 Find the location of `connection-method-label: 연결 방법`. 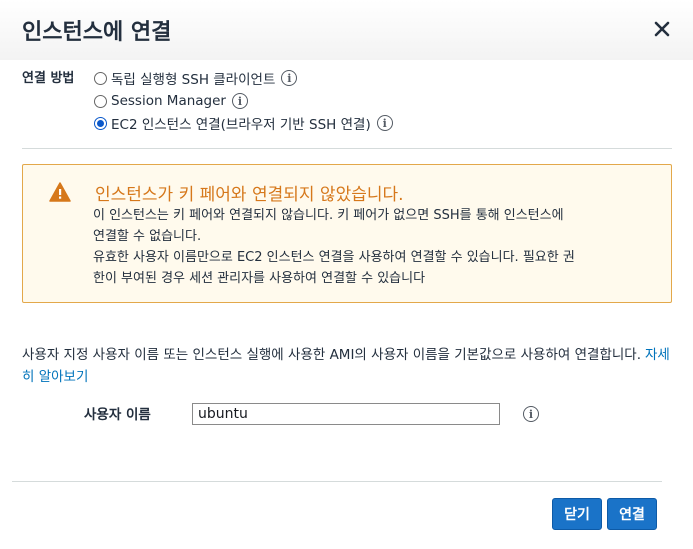

connection-method-label: 연결 방법 is located at coordinates (48, 78).